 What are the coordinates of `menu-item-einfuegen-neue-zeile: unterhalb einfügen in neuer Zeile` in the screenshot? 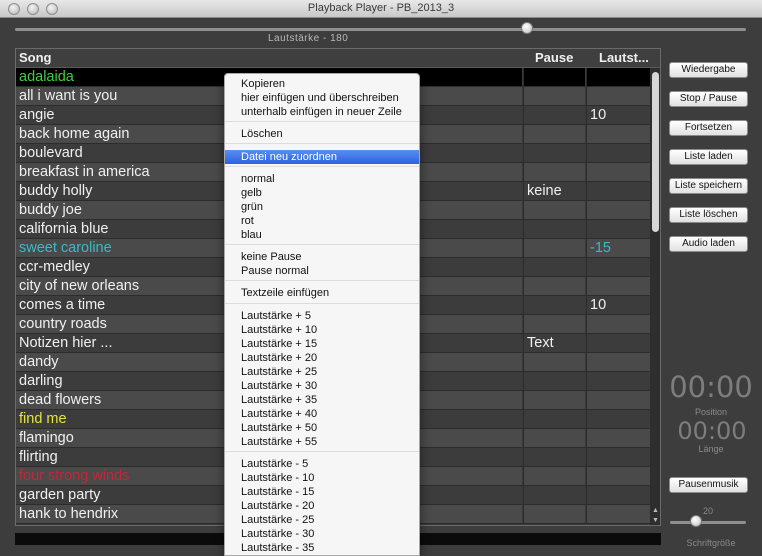 It's located at (322, 112).